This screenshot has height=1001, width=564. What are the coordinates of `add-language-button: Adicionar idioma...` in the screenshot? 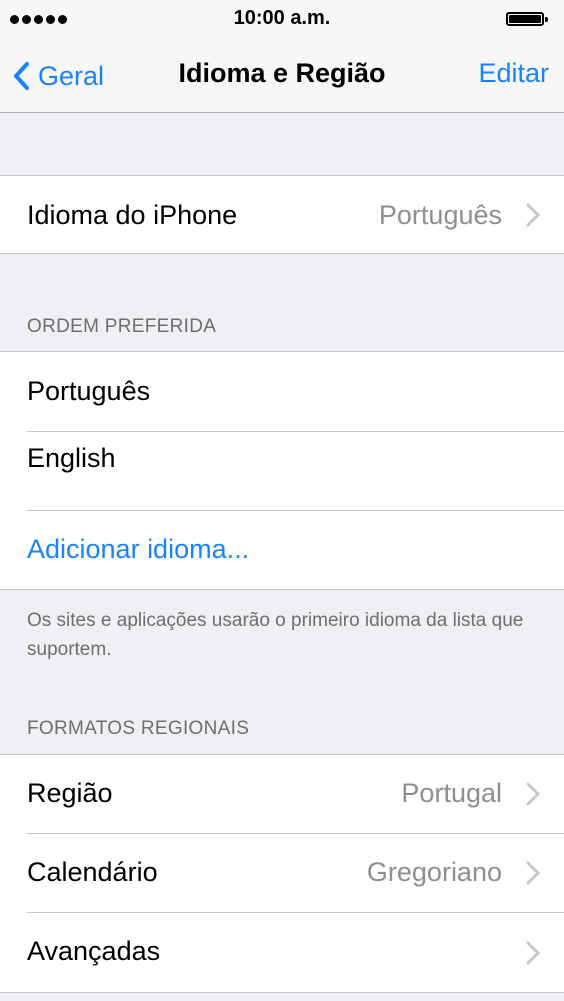 It's located at (282, 550).